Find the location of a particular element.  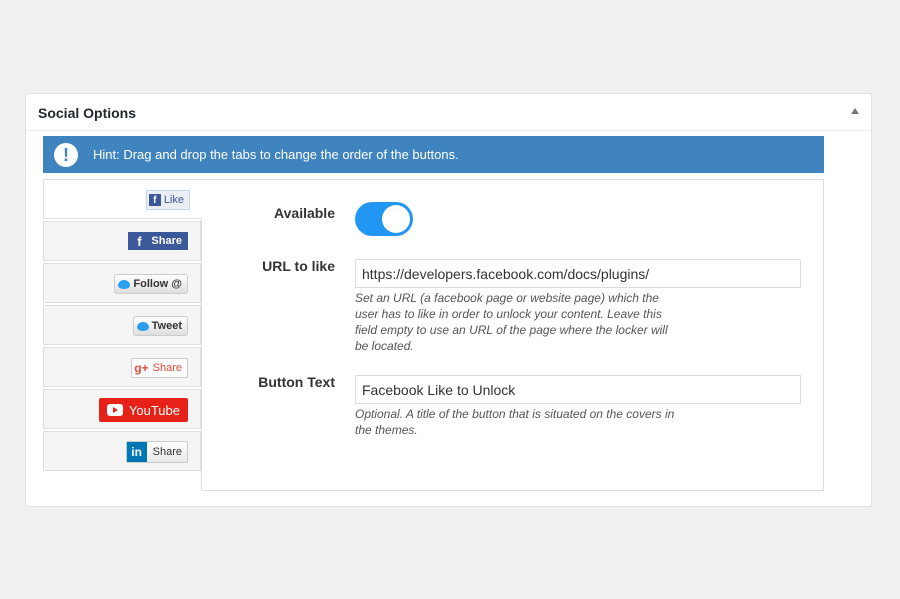

url-label: URL to like is located at coordinates (298, 266).